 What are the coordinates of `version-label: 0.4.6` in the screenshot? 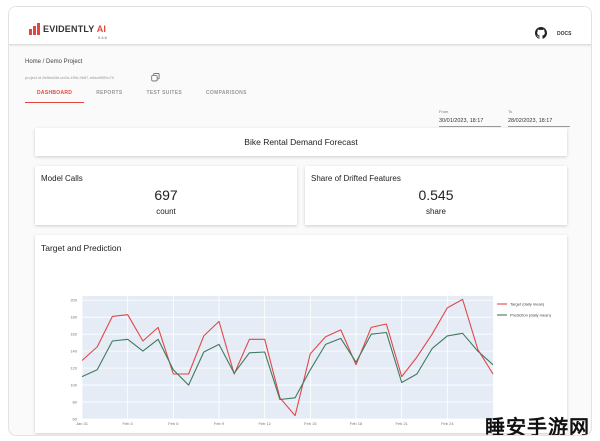 It's located at (102, 37).